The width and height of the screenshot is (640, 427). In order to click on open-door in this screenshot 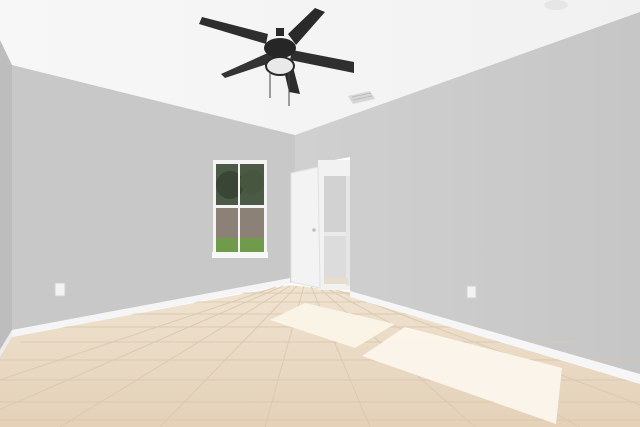, I will do `click(305, 227)`.